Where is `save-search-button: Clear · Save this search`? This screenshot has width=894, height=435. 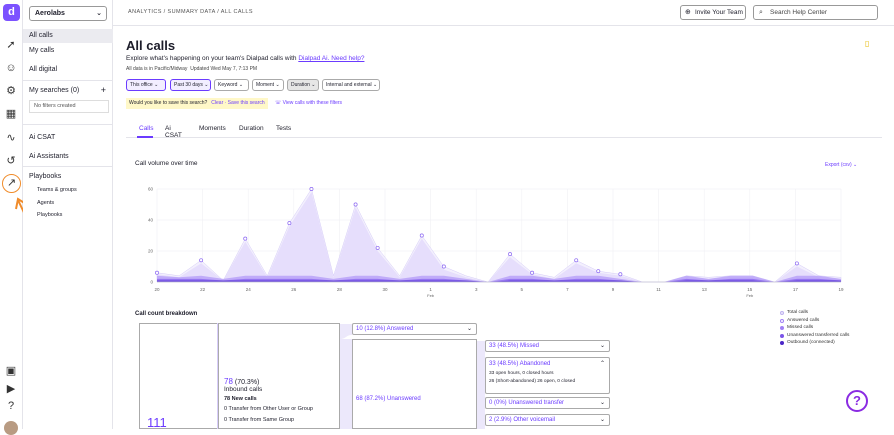 save-search-button: Clear · Save this search is located at coordinates (237, 103).